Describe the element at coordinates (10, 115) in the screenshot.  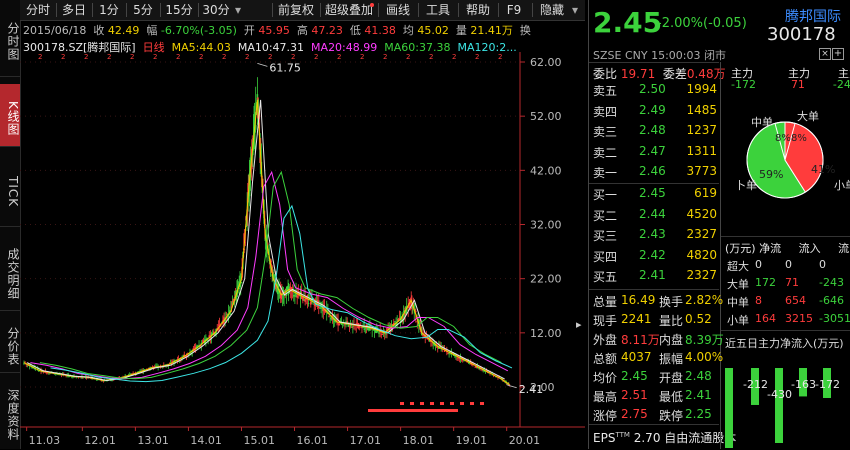
I see `nav-kline: K线图` at that location.